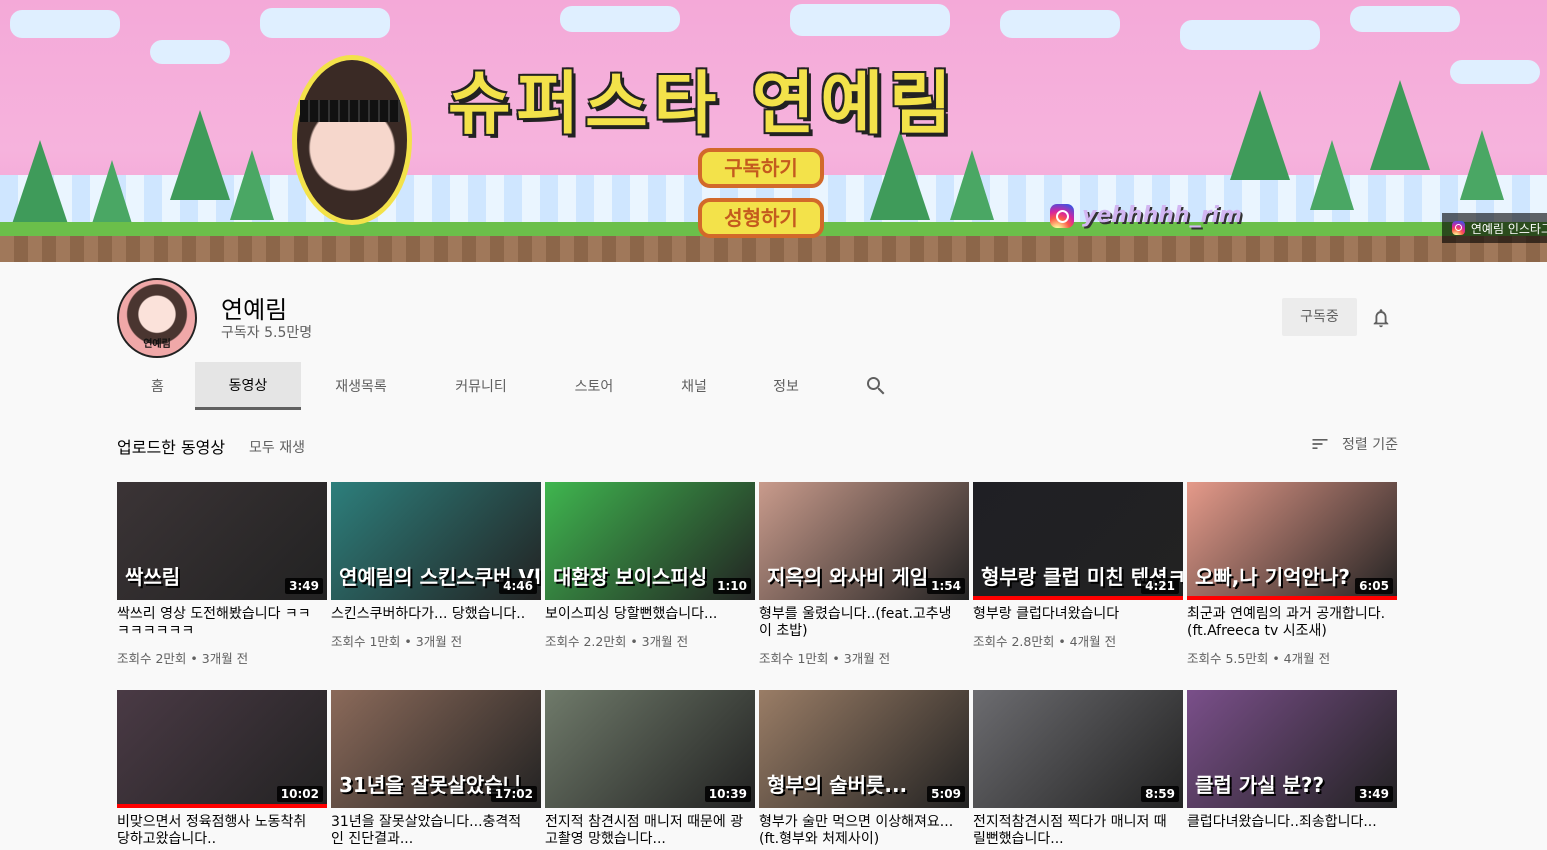 This screenshot has width=1547, height=850. What do you see at coordinates (157, 344) in the screenshot?
I see `avatar-label: 연예림` at bounding box center [157, 344].